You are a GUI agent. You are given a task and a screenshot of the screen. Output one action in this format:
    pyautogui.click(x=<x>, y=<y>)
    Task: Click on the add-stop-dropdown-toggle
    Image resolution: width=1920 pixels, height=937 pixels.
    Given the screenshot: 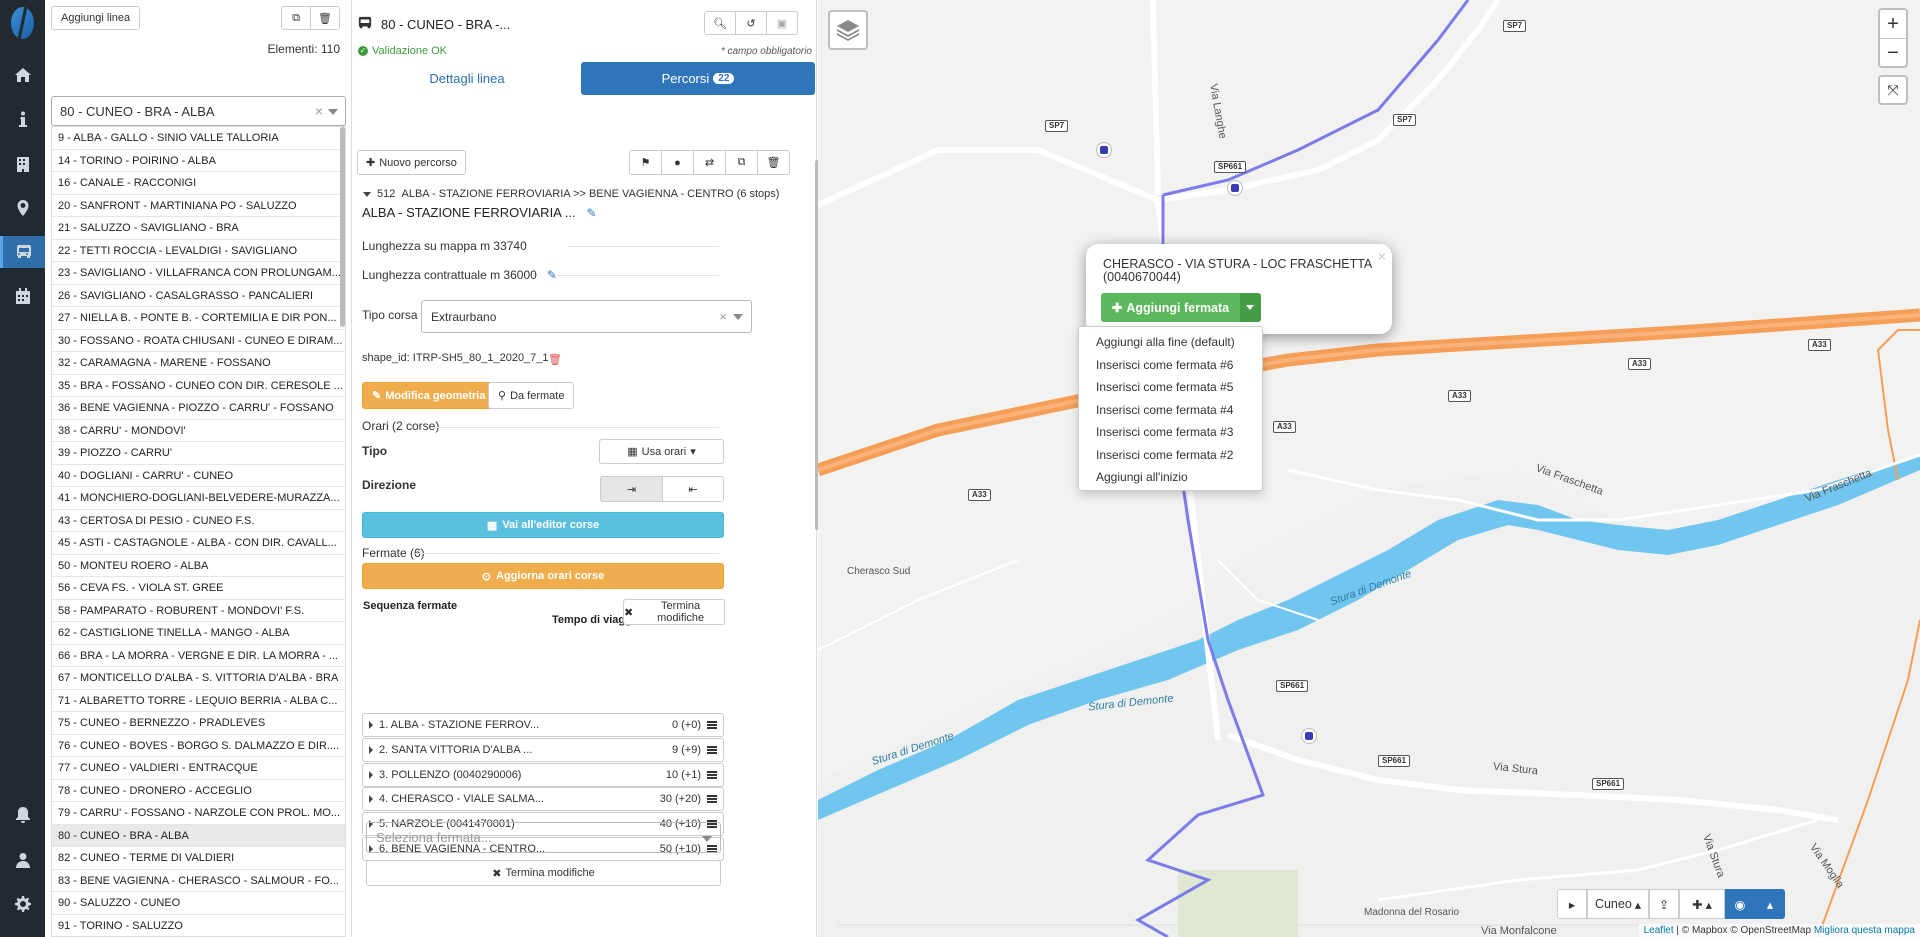 What is the action you would take?
    pyautogui.click(x=1250, y=307)
    